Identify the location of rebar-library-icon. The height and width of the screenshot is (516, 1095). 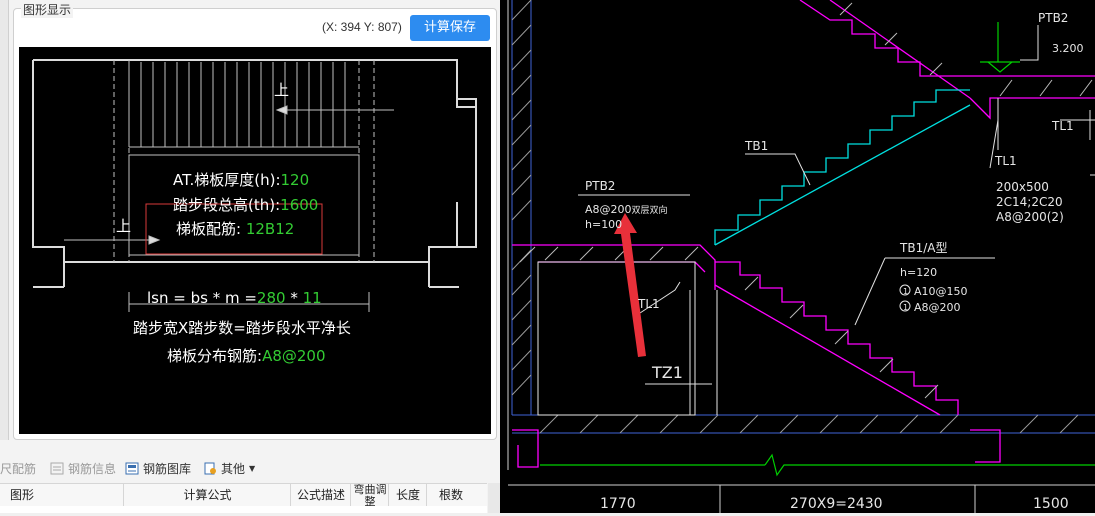
(132, 468).